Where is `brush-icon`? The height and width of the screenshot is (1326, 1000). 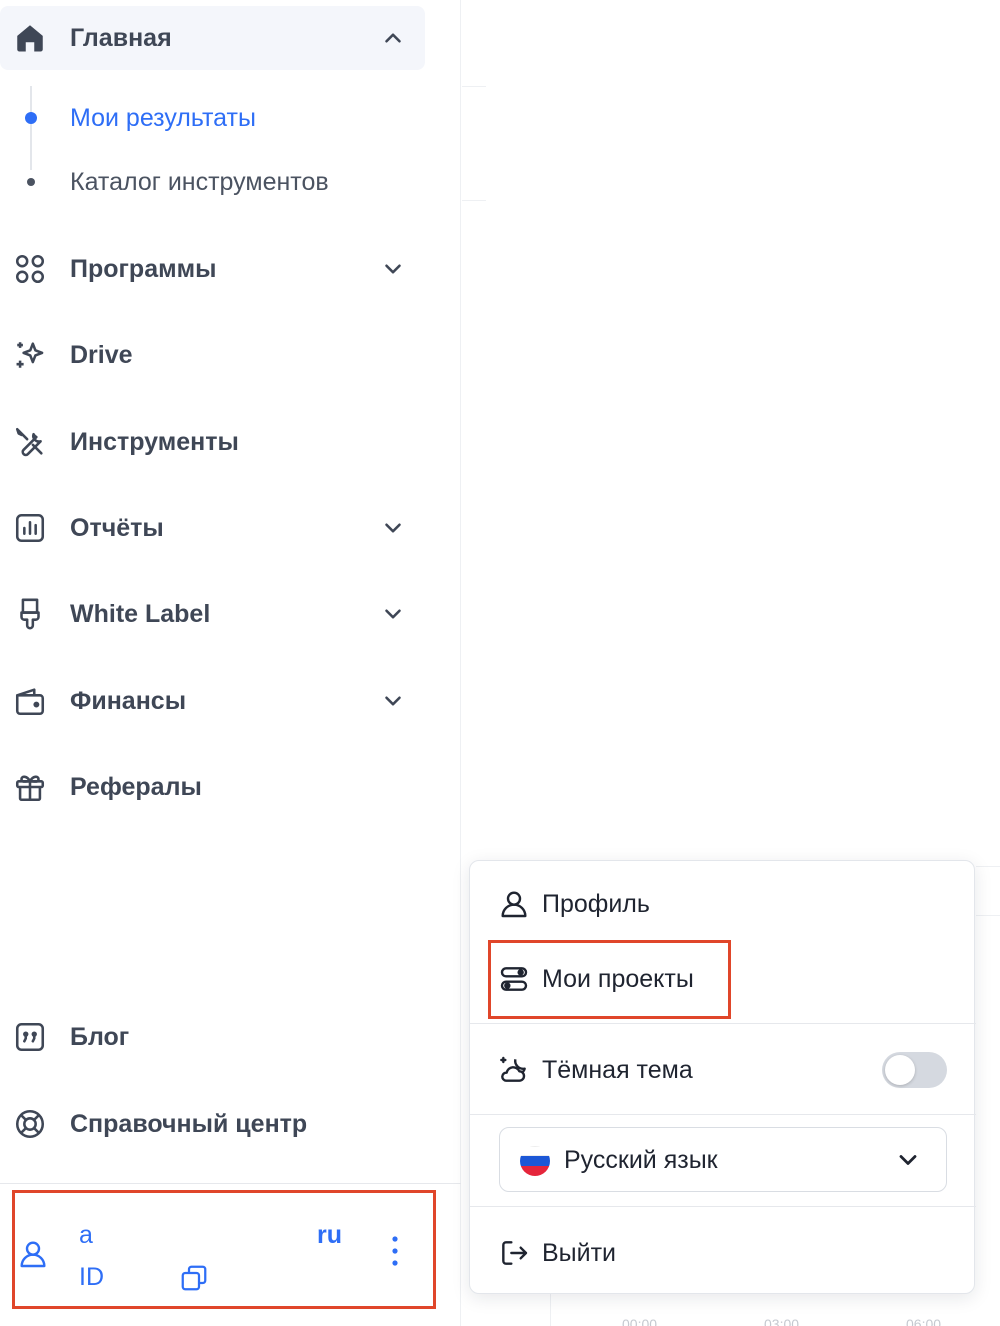 brush-icon is located at coordinates (30, 614).